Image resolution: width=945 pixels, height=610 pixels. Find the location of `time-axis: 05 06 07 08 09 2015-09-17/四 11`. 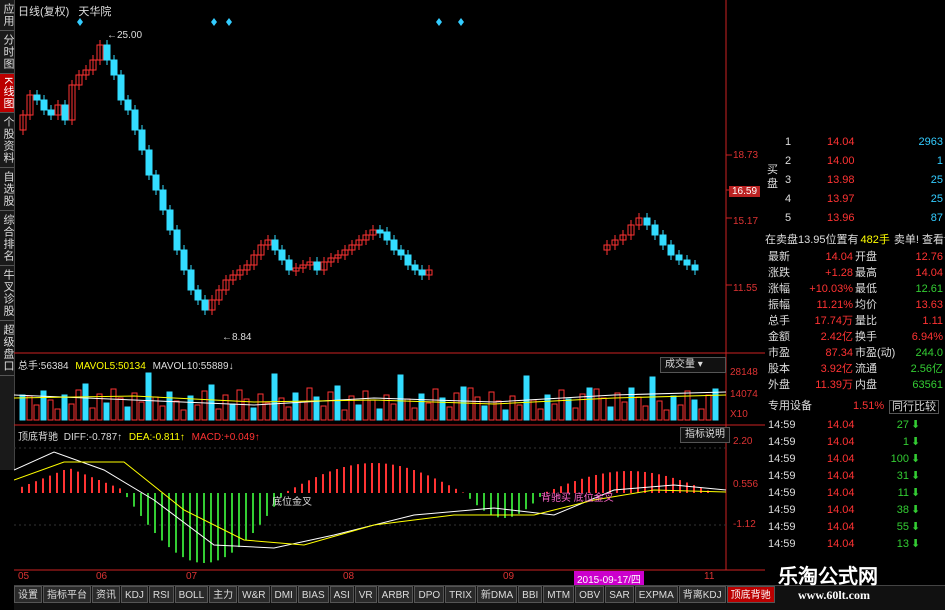

time-axis: 05 06 07 08 09 2015-09-17/四 11 is located at coordinates (380, 578).